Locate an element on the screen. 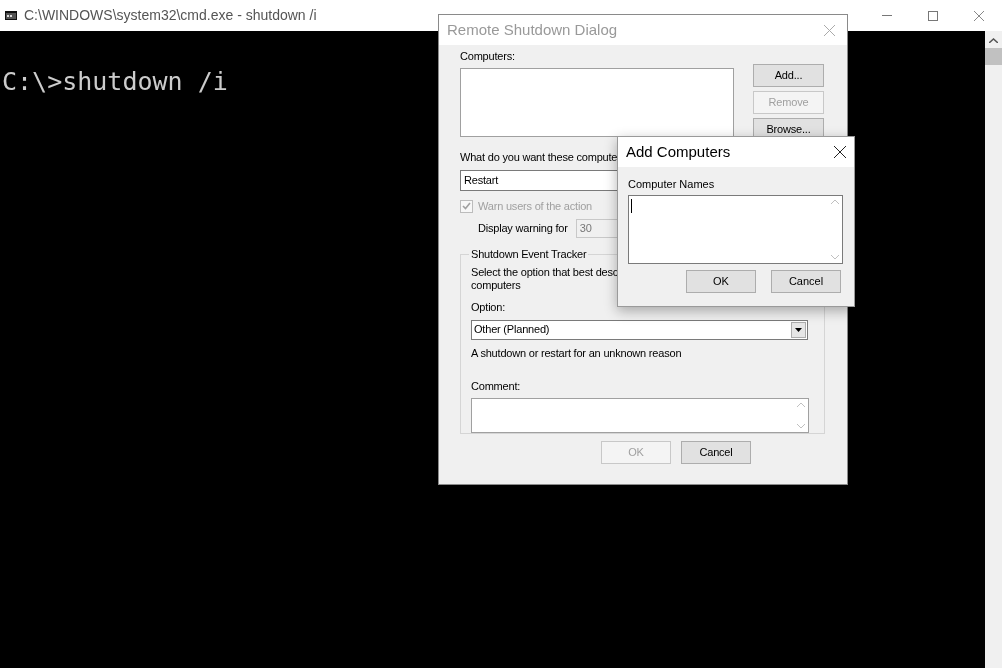 The image size is (1002, 668). field-label: Computers: is located at coordinates (487, 56).